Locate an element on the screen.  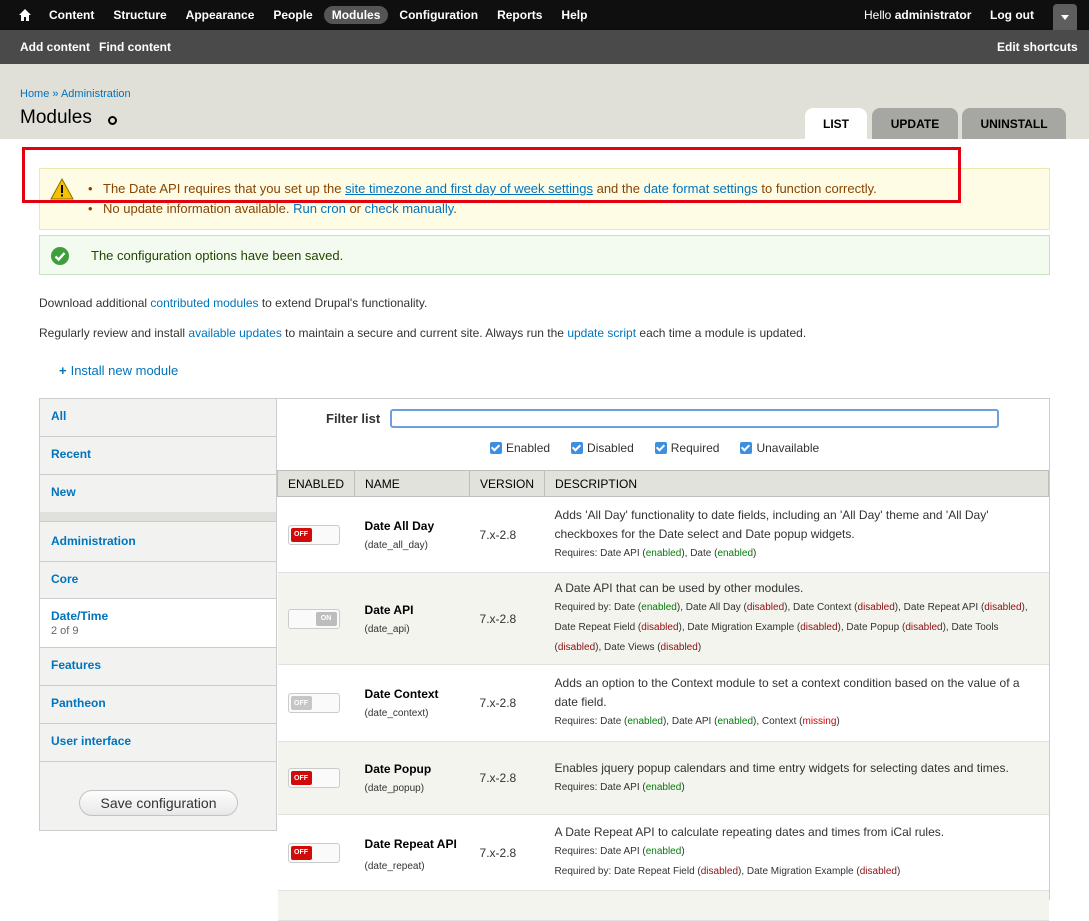
name-cell: Date API (date_api) is located at coordinates (412, 618).